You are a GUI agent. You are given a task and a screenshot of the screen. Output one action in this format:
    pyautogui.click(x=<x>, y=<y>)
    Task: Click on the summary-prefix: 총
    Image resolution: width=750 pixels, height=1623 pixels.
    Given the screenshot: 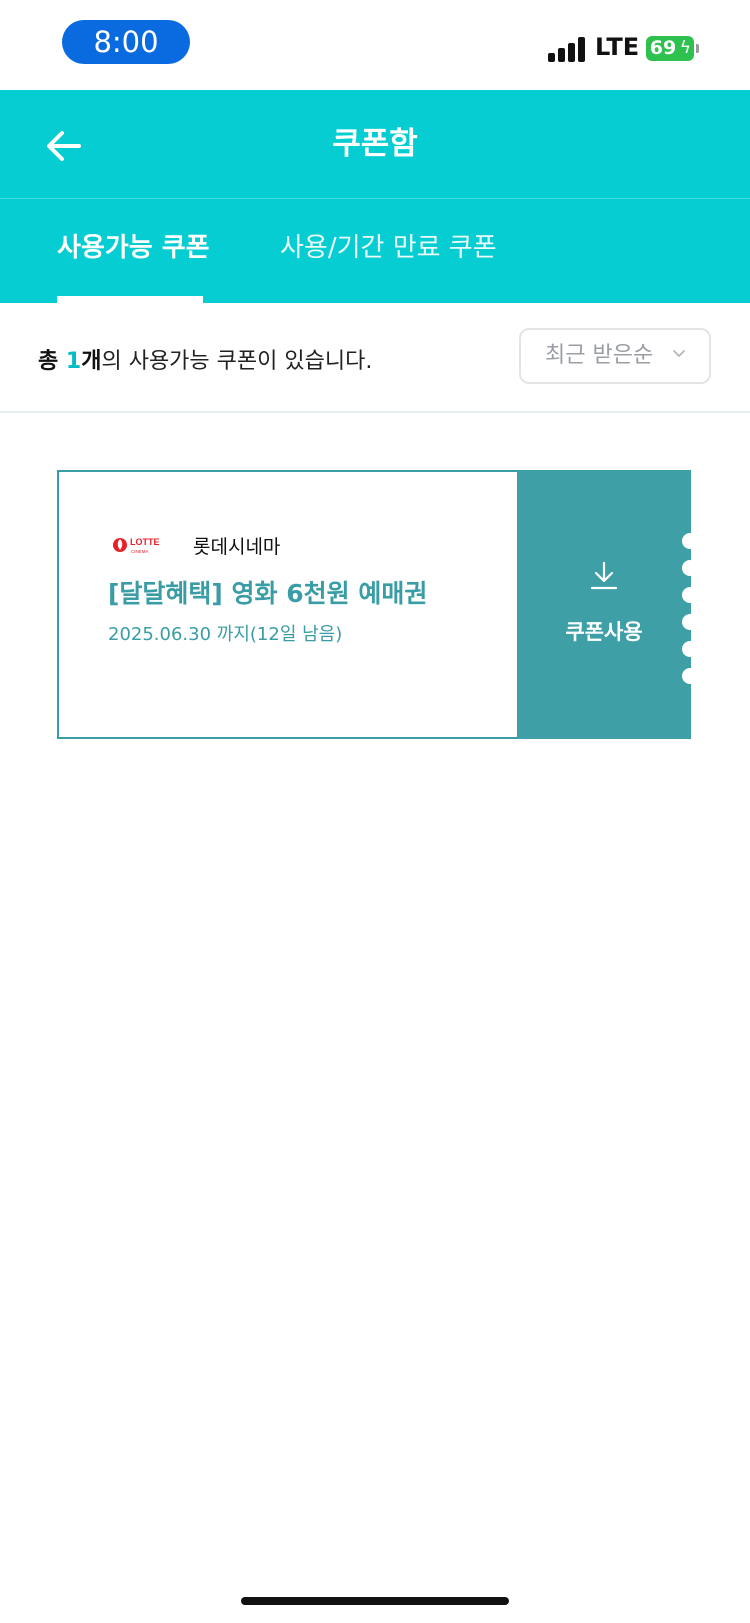 What is the action you would take?
    pyautogui.click(x=52, y=361)
    